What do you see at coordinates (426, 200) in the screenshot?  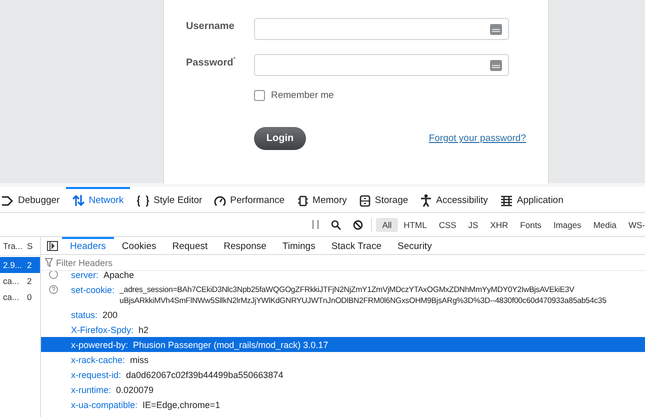 I see `person-icon` at bounding box center [426, 200].